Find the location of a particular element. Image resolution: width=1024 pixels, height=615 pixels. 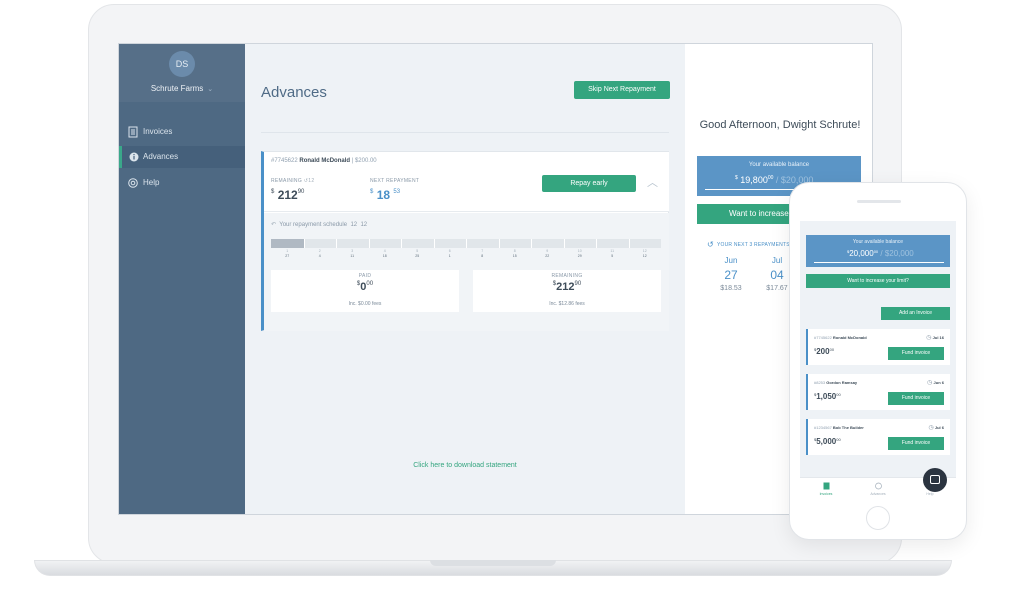

tick-day: 1 is located at coordinates (449, 256).